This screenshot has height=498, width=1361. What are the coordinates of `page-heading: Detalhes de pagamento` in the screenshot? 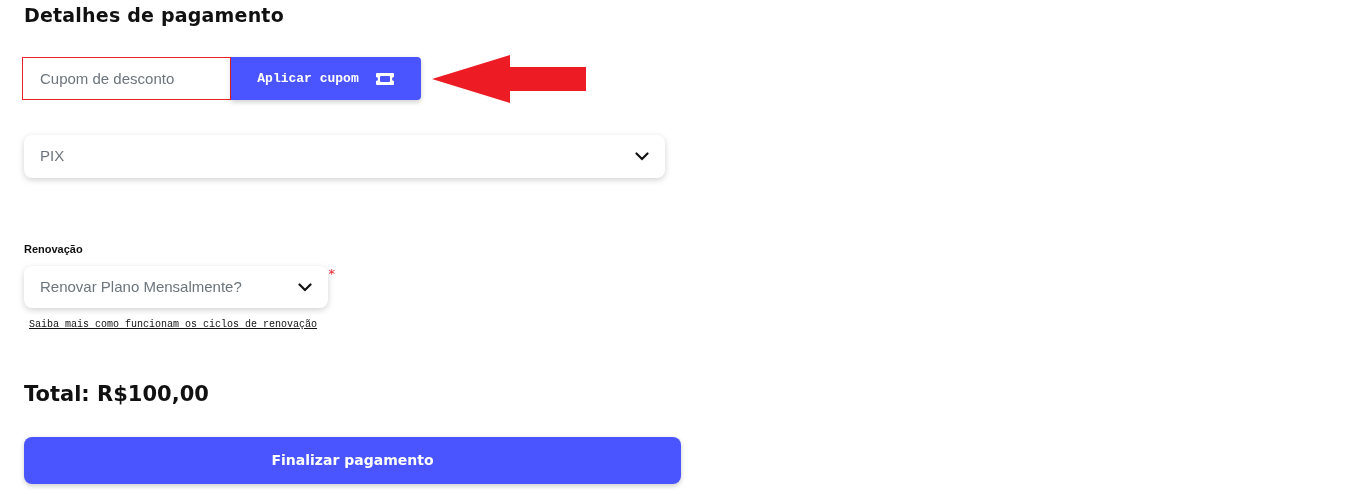 It's located at (154, 15).